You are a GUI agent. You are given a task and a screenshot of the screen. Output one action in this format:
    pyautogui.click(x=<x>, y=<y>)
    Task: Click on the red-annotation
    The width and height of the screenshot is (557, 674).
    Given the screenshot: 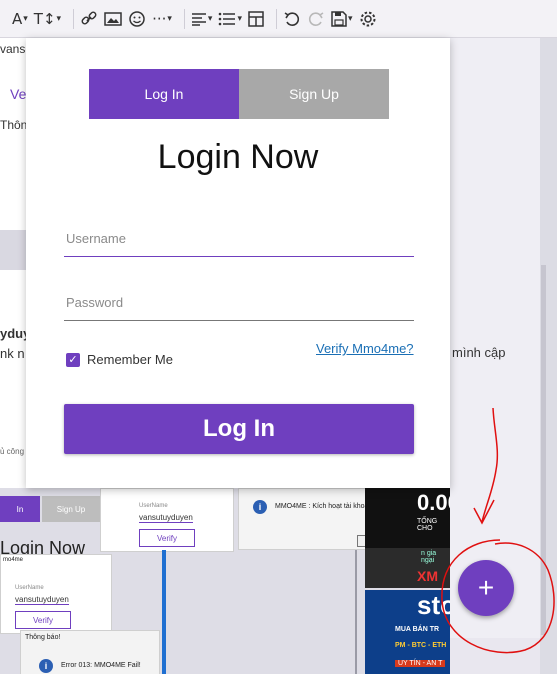 What is the action you would take?
    pyautogui.click(x=498, y=530)
    